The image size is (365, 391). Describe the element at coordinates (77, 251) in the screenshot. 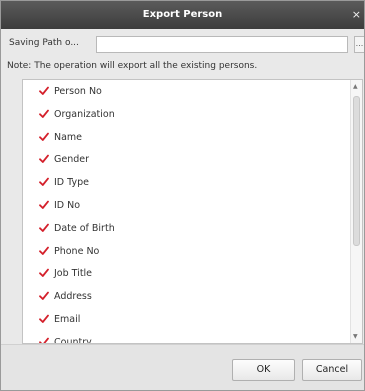

I see `field-item-label: Phone No` at that location.